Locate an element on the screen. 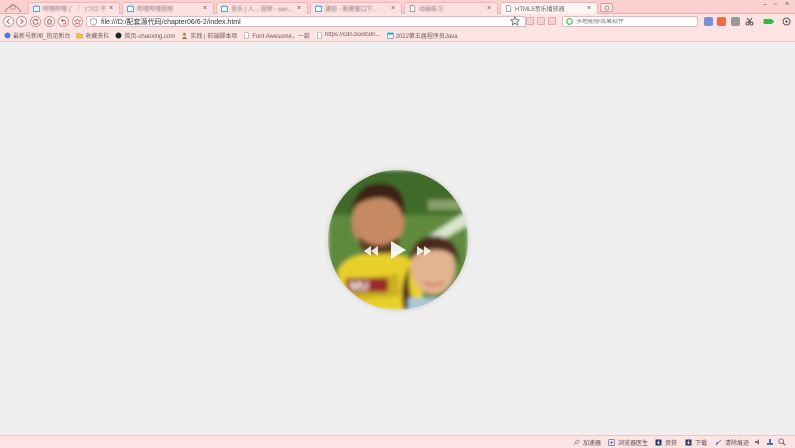 The height and width of the screenshot is (448, 795). tab-3: 通知 - 新建窗口下... × is located at coordinates (356, 8).